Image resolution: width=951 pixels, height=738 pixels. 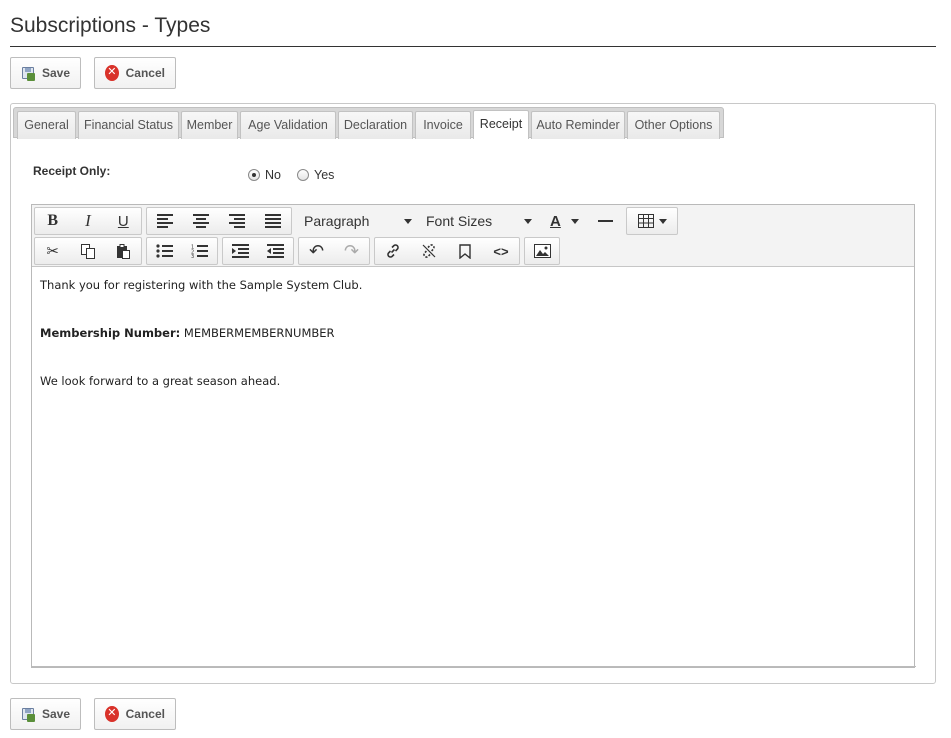 I want to click on cut-icon: ✂, so click(x=52, y=251).